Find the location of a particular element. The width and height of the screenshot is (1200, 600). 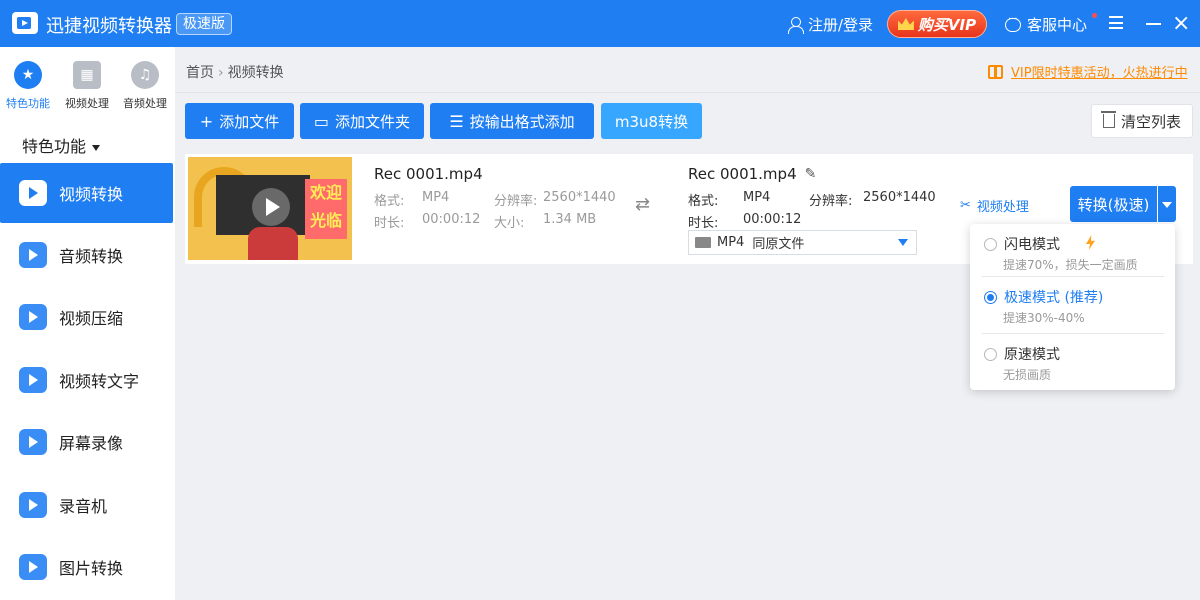

add-file-button: + 添加文件 is located at coordinates (239, 121).